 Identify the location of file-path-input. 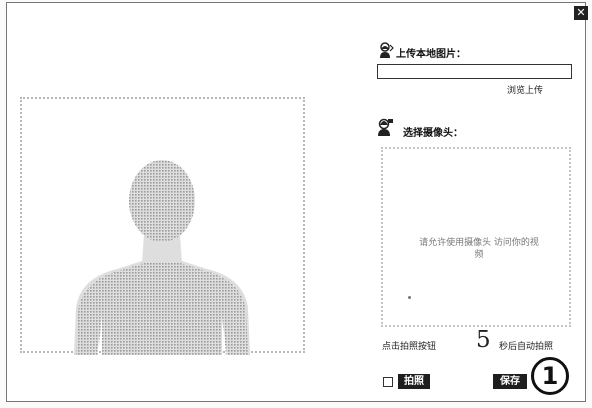
(474, 71).